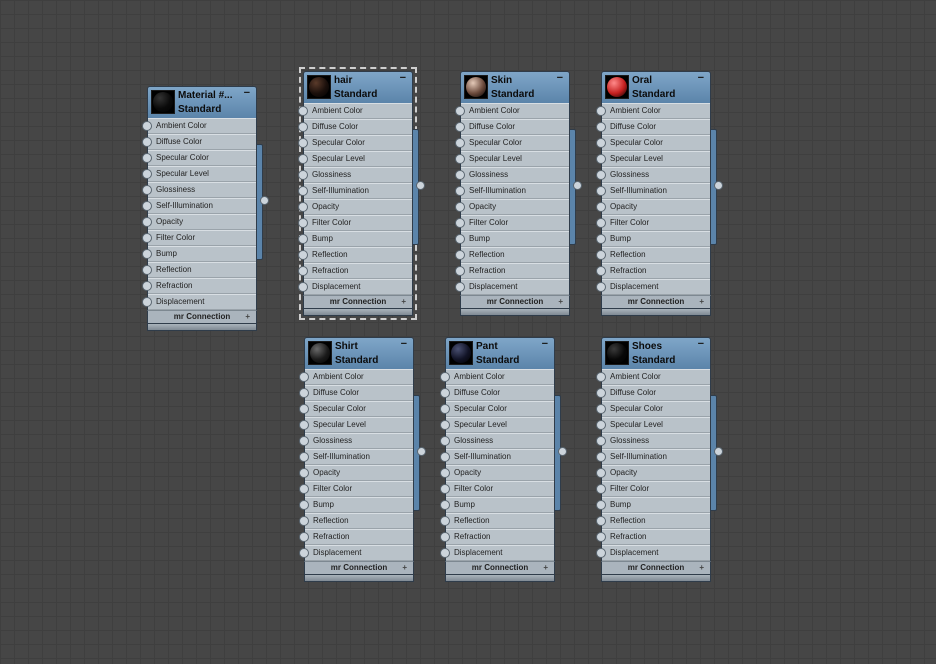  What do you see at coordinates (656, 353) in the screenshot?
I see `node-header: Shoes Standard −` at bounding box center [656, 353].